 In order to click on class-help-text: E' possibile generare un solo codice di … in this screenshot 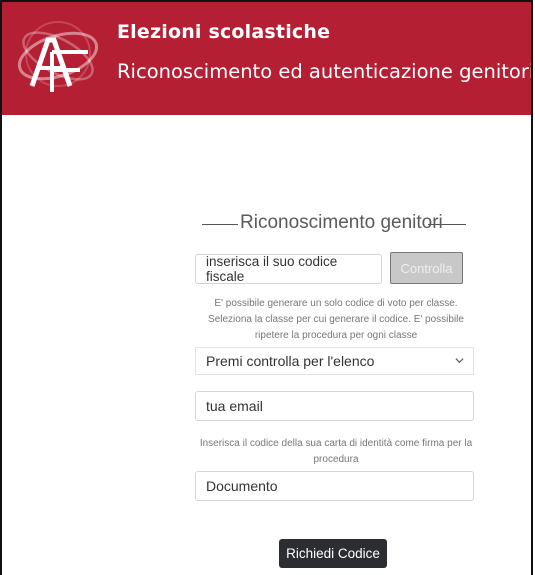, I will do `click(336, 319)`.